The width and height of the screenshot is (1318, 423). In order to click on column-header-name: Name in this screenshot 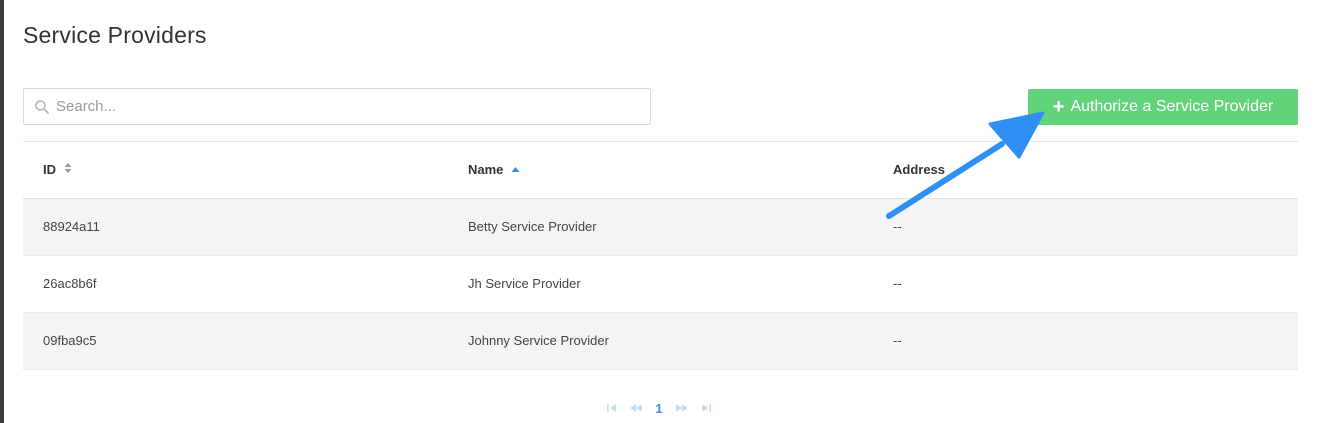, I will do `click(494, 169)`.